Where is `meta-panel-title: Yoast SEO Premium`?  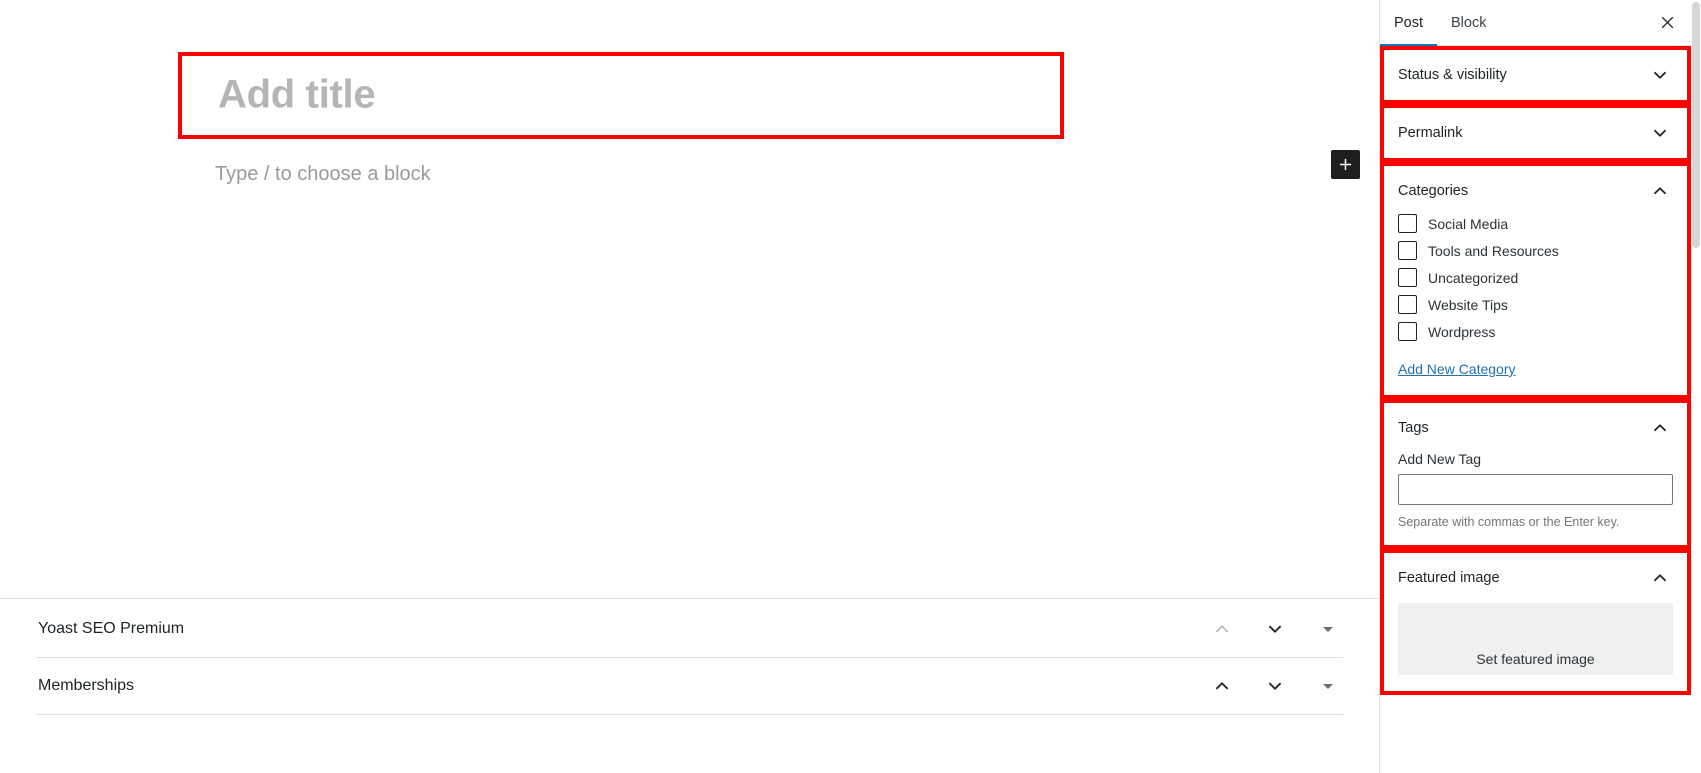 meta-panel-title: Yoast SEO Premium is located at coordinates (111, 628).